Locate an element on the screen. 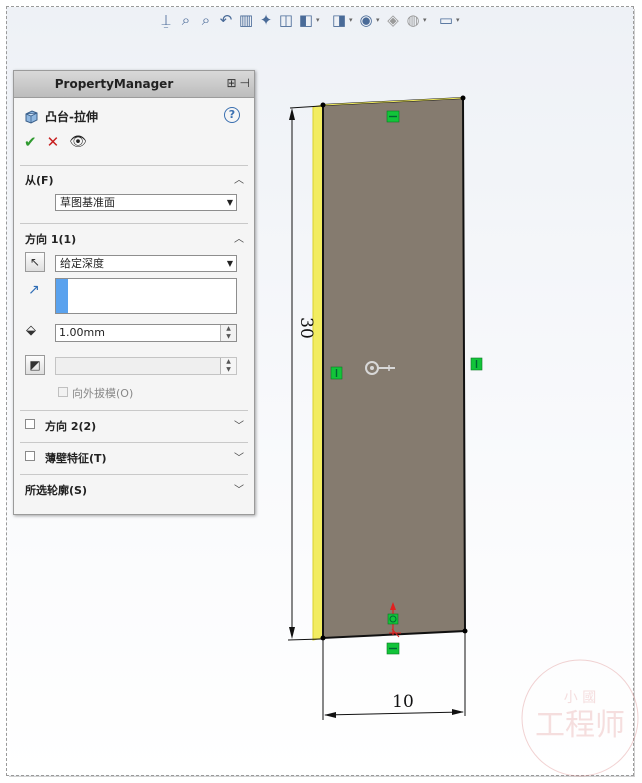 The image size is (642, 783). draft-outward-label: 向外拔模(O) is located at coordinates (103, 393).